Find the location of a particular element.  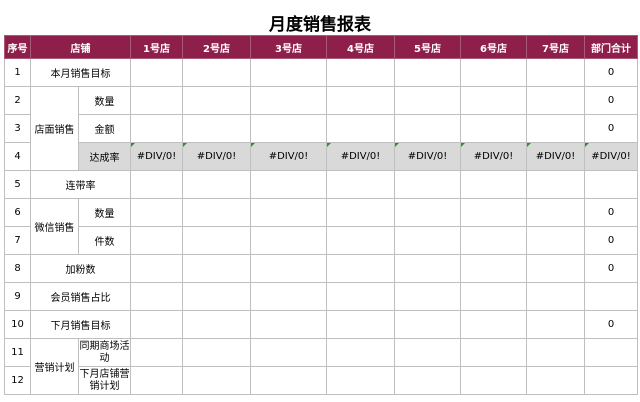

sub-label: 下月店铺营销计划 is located at coordinates (104, 380).